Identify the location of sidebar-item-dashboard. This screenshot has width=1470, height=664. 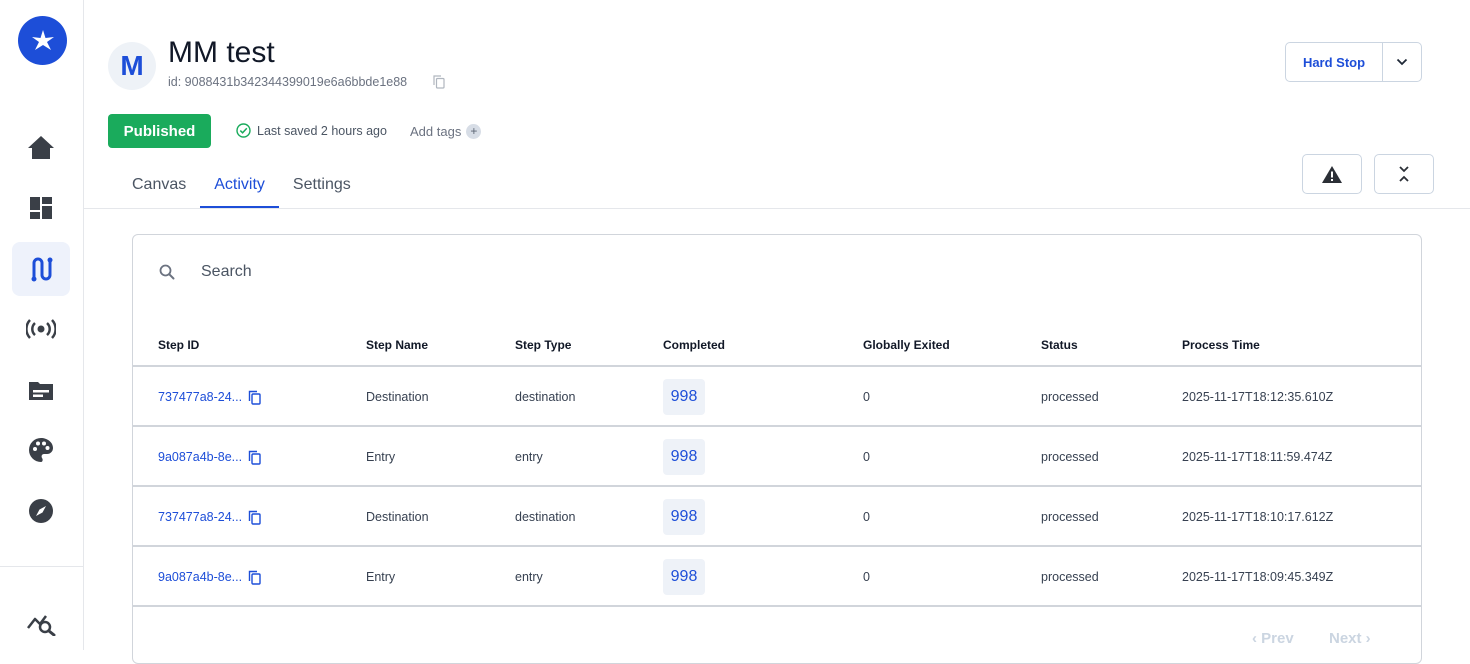
(41, 208).